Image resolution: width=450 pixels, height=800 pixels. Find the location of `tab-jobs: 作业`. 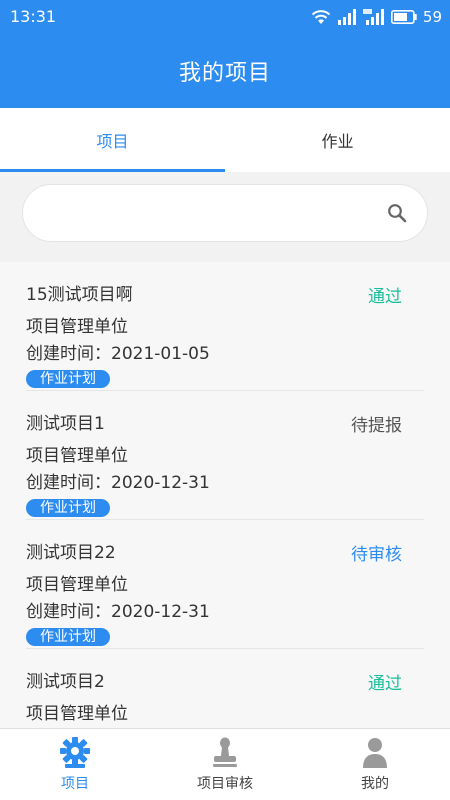

tab-jobs: 作业 is located at coordinates (337, 140).